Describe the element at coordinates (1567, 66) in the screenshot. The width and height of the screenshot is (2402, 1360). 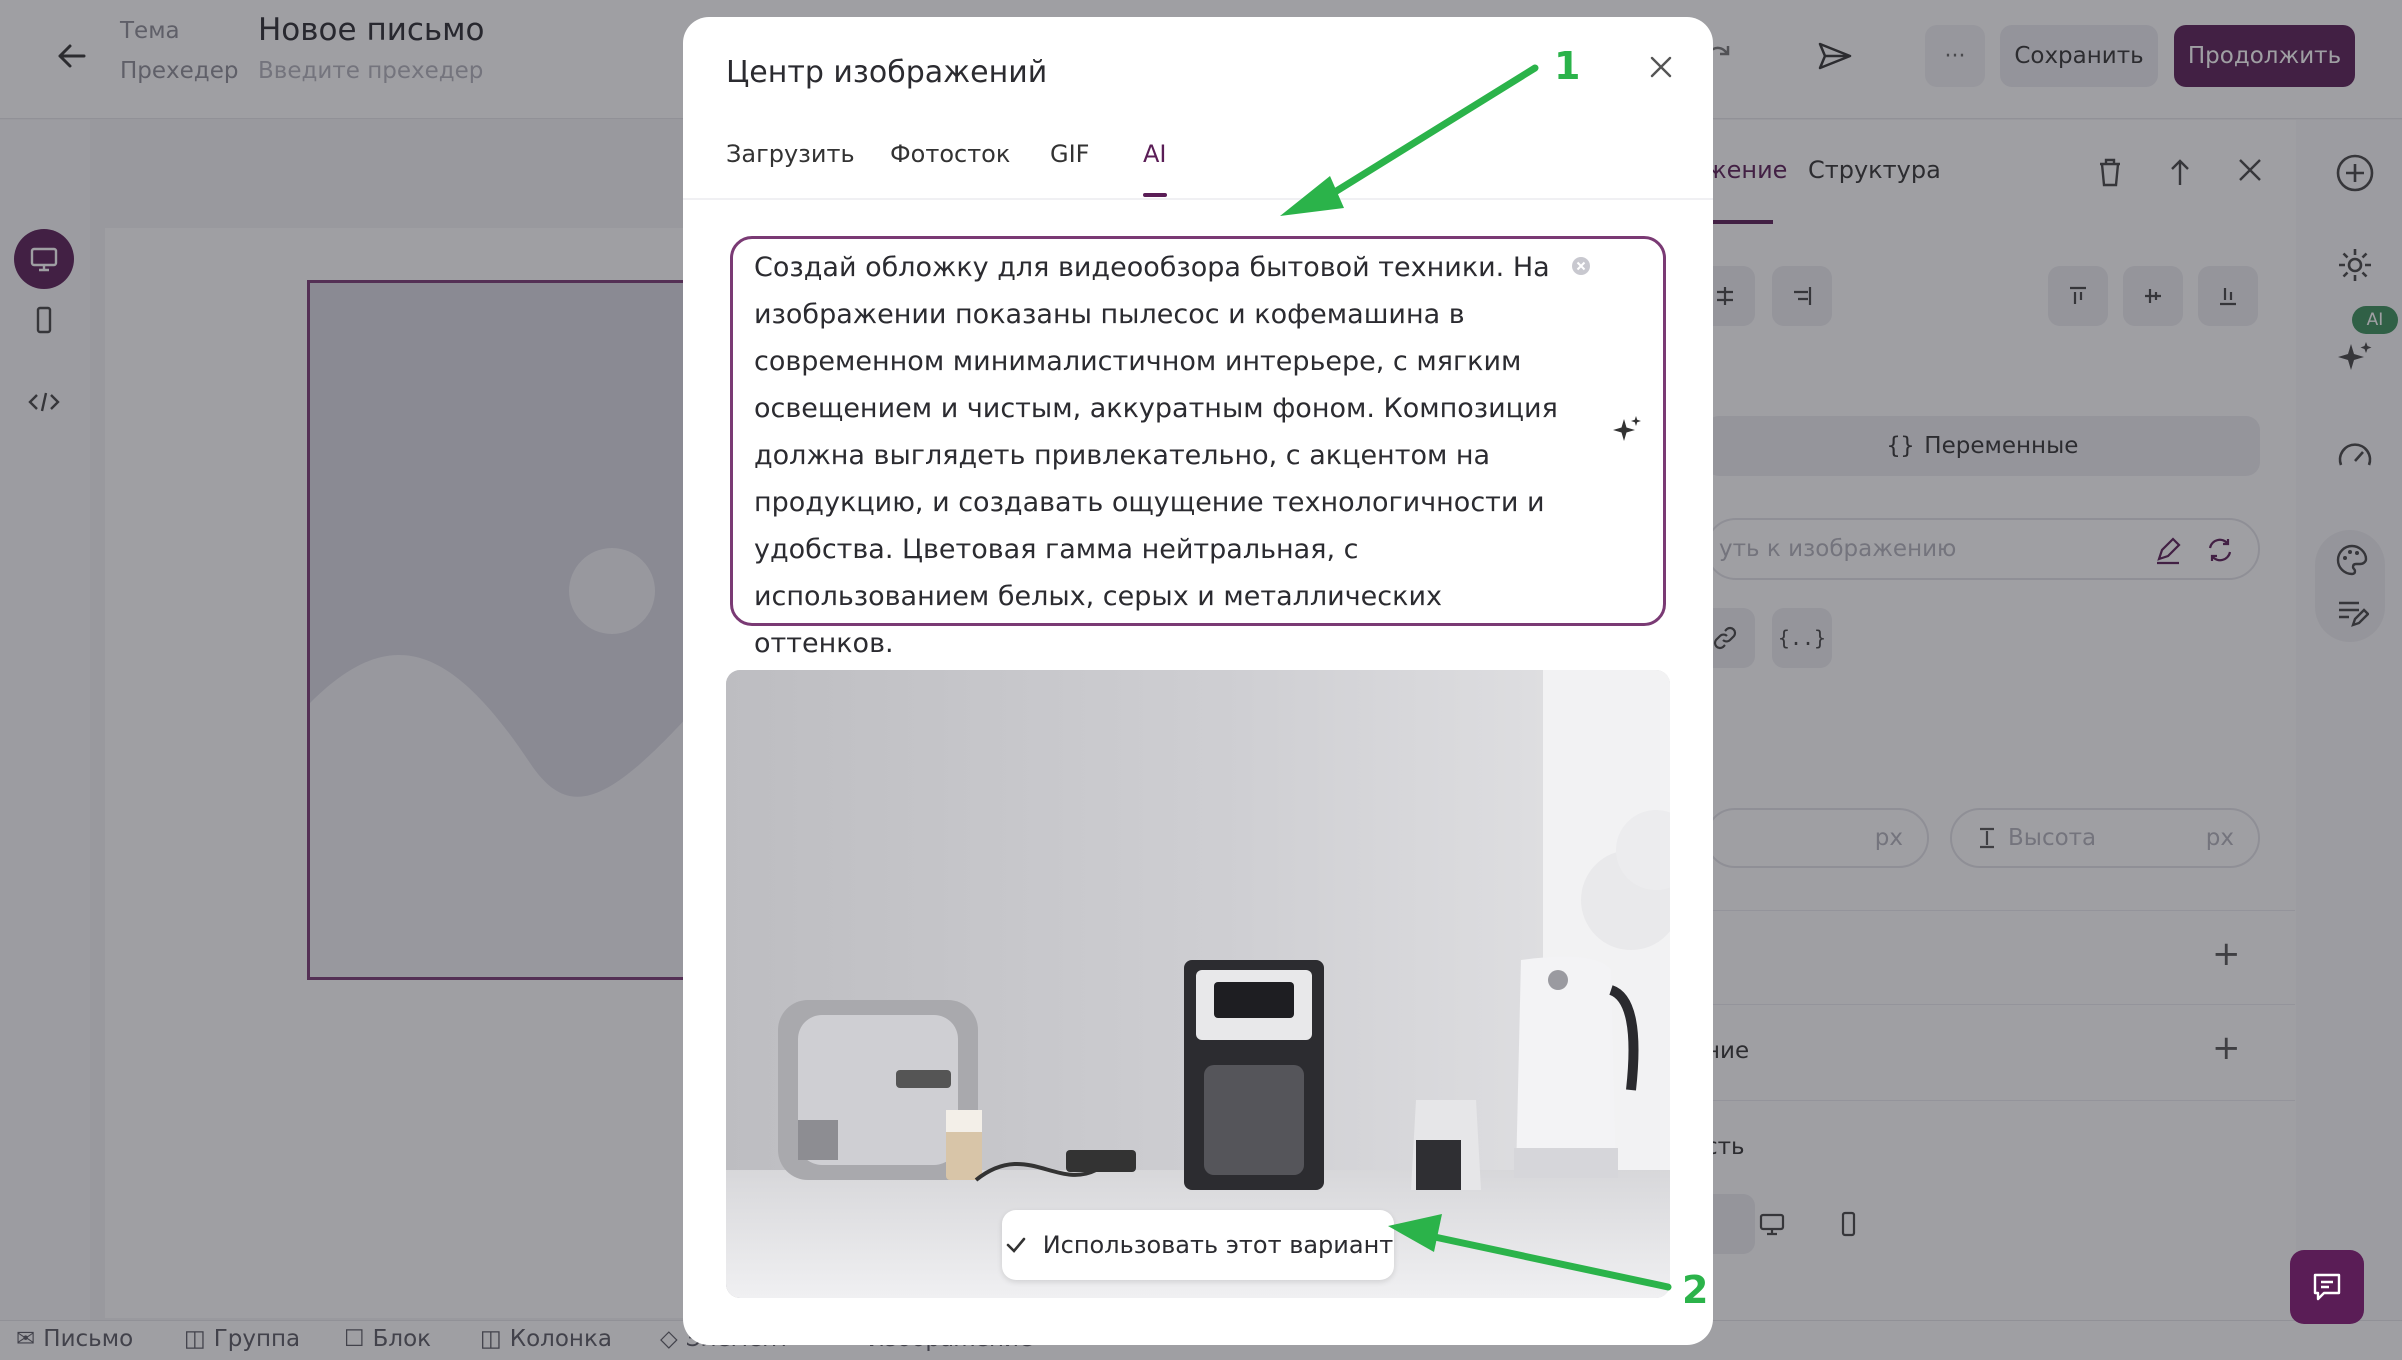
I see `annotation-marker-1: 1` at that location.